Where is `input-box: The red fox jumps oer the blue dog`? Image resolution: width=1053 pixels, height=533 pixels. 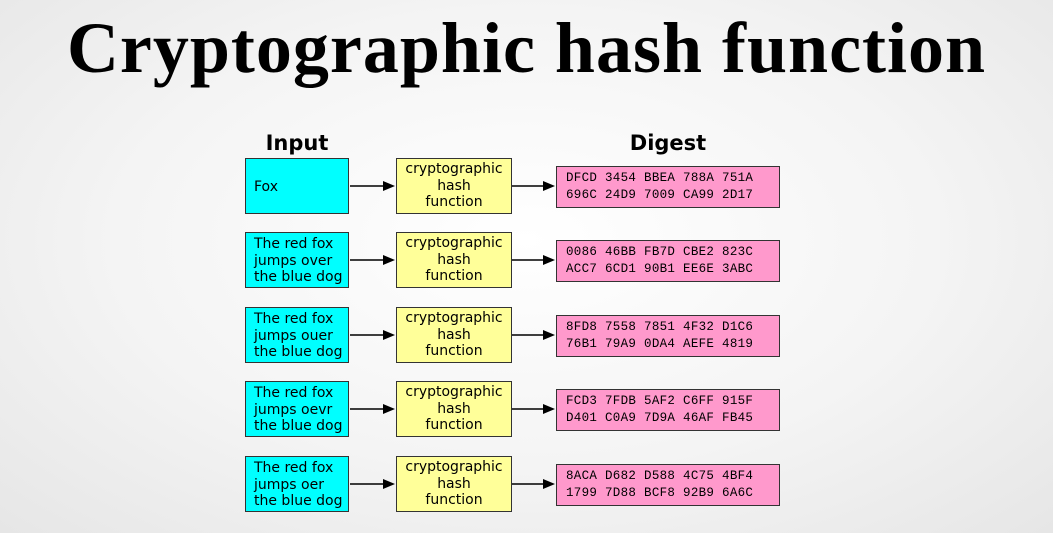
input-box: The red fox jumps oer the blue dog is located at coordinates (297, 484).